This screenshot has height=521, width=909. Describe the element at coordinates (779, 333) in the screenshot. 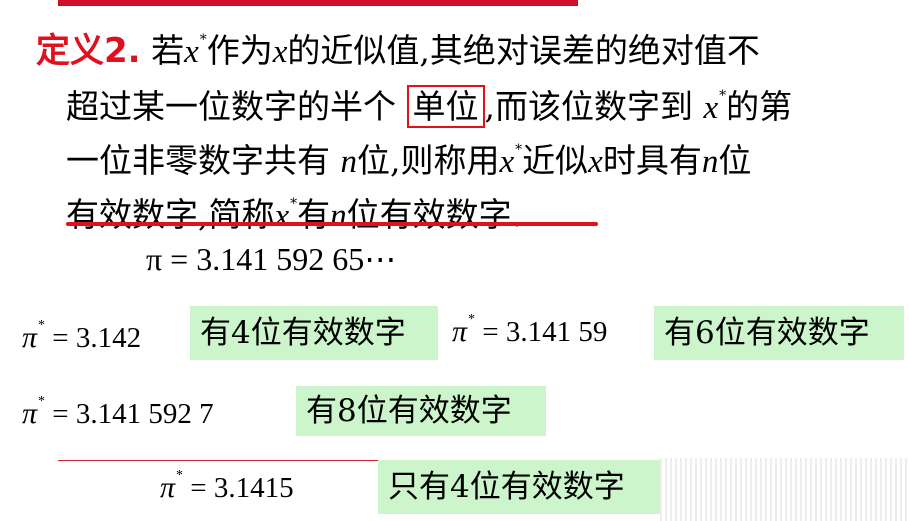

I see `example-2-label: 有6位有效数字` at that location.